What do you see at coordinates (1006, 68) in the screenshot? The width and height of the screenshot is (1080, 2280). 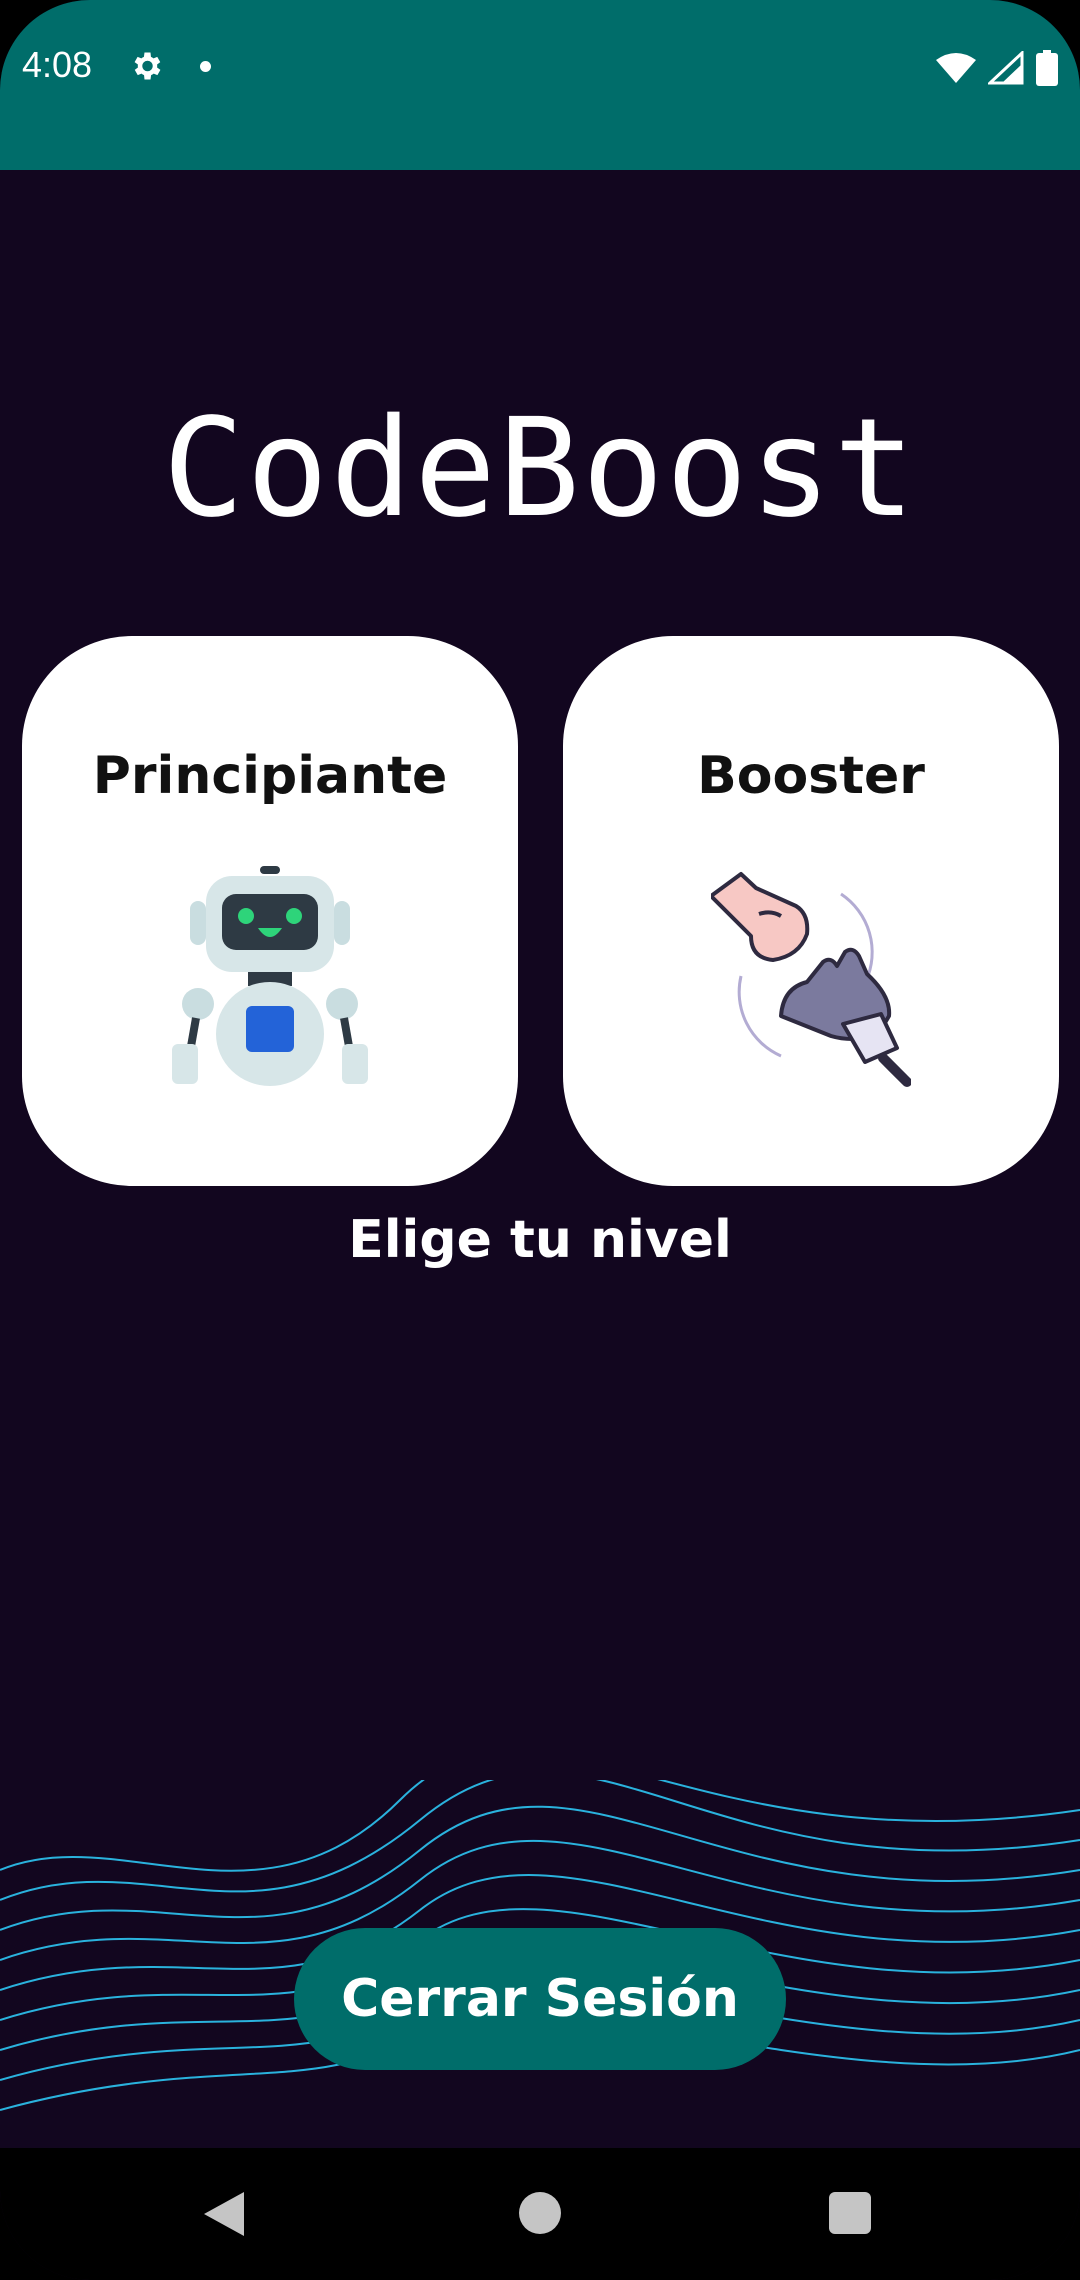 I see `cell-signal-icon` at bounding box center [1006, 68].